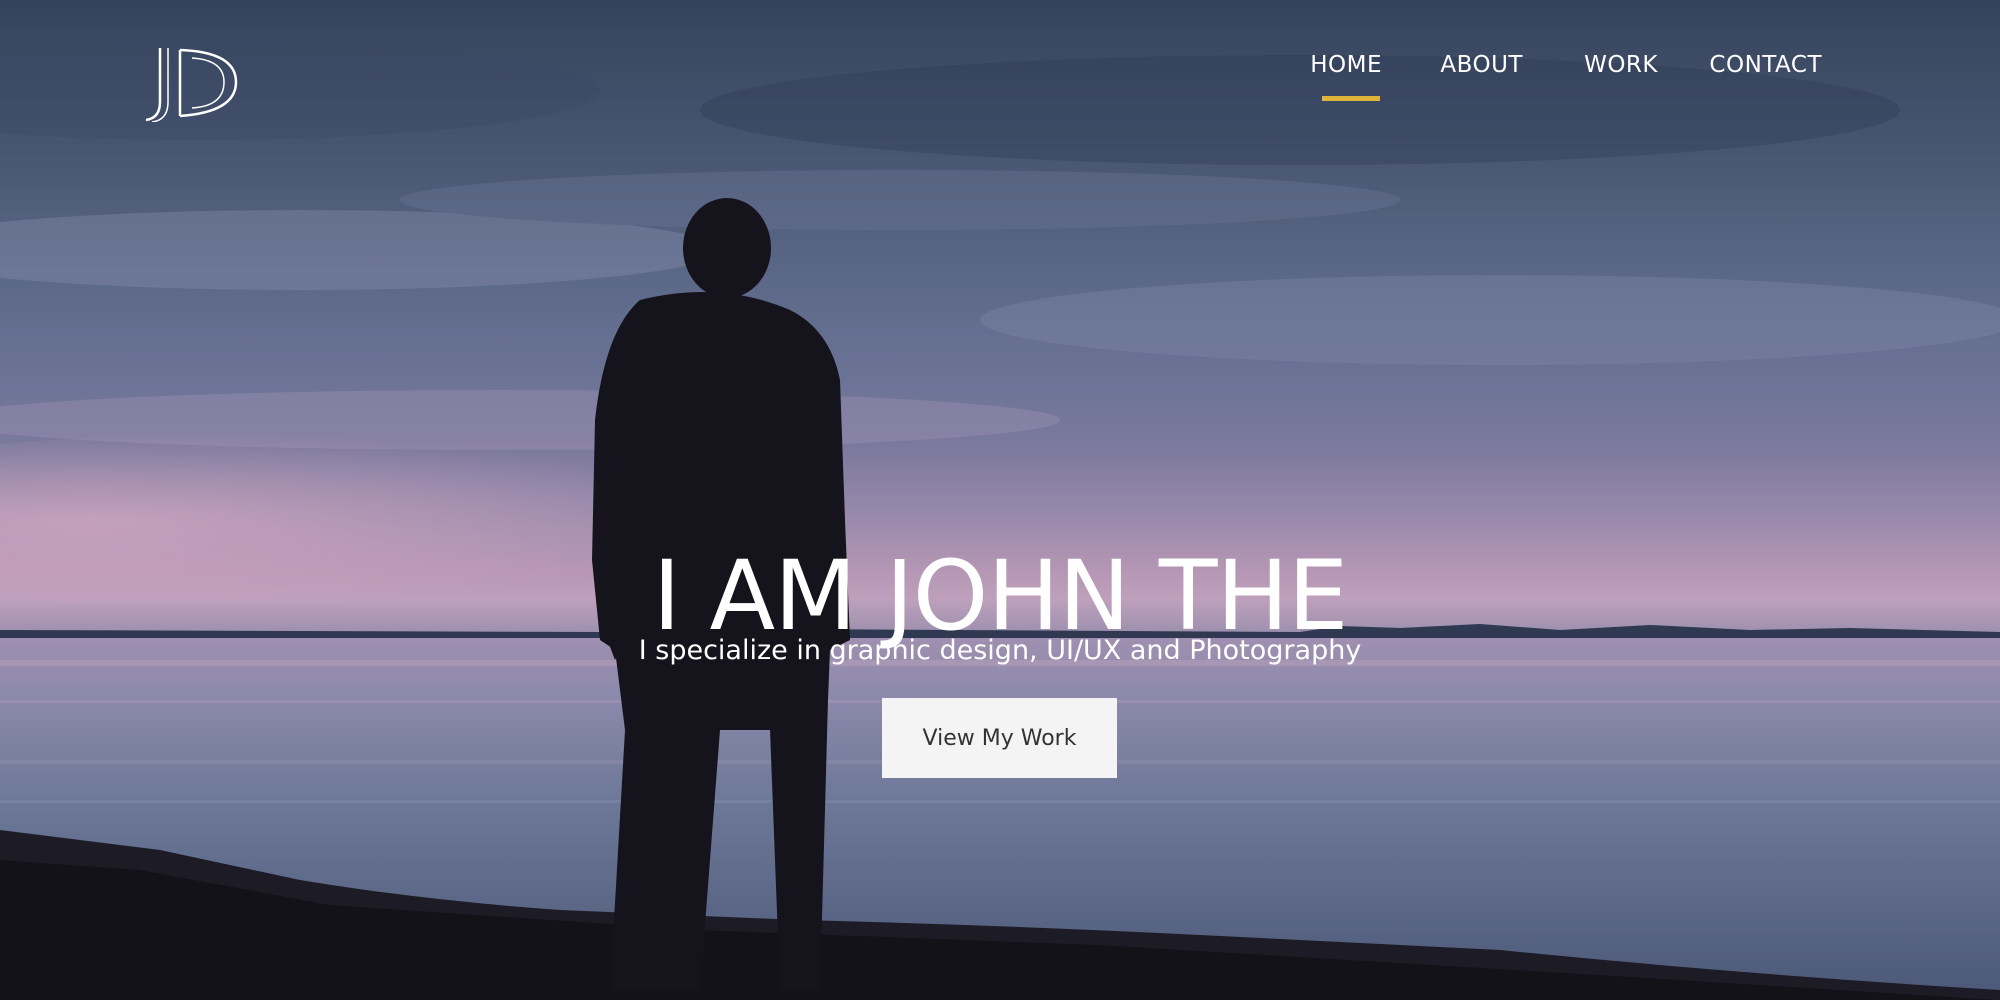 This screenshot has height=1008, width=2000. What do you see at coordinates (195, 83) in the screenshot?
I see `logo-jd` at bounding box center [195, 83].